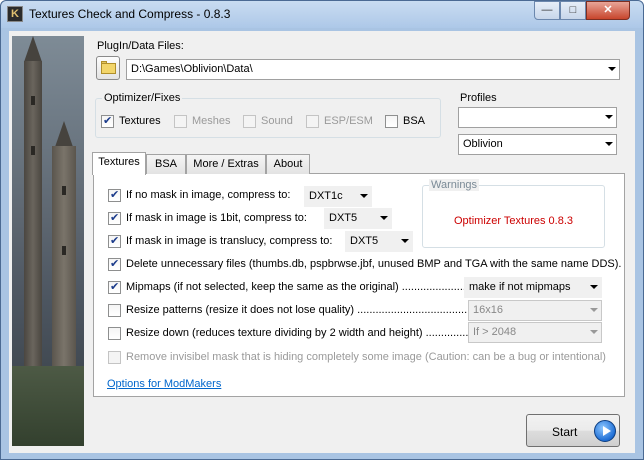 This screenshot has width=644, height=460. What do you see at coordinates (249, 121) in the screenshot?
I see `sound-checkbox` at bounding box center [249, 121].